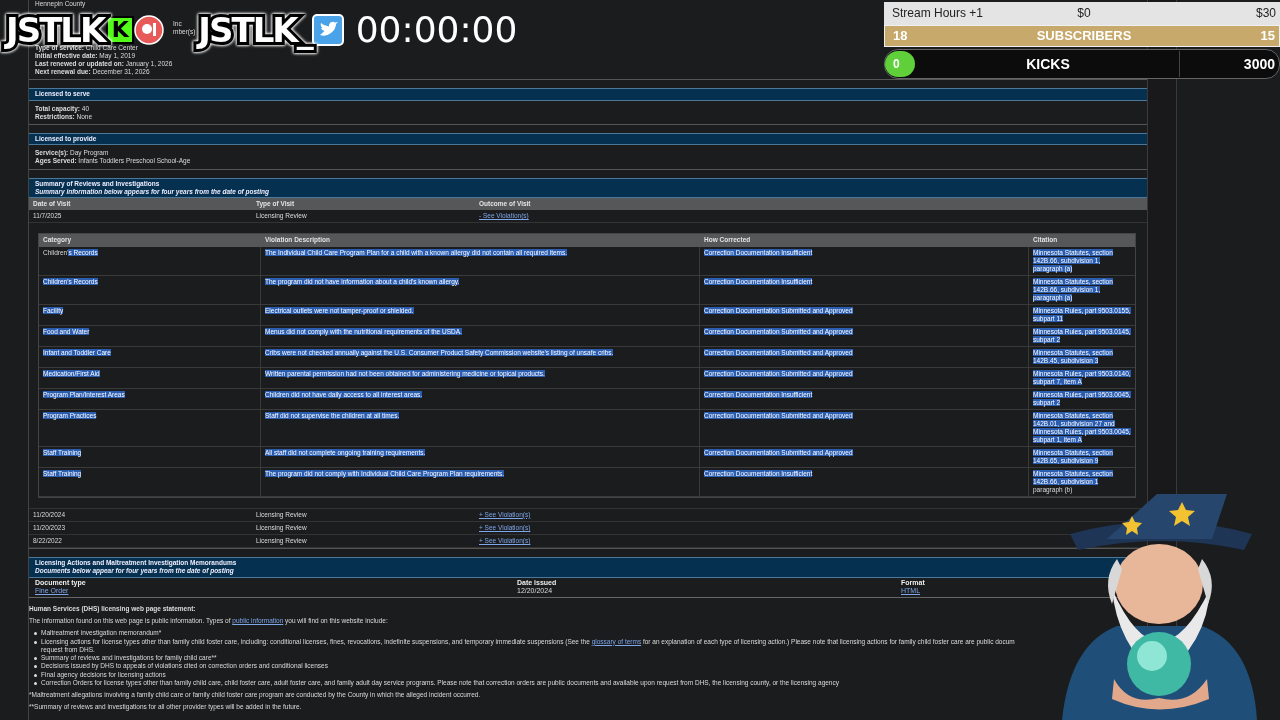 This screenshot has height=720, width=1280. I want to click on kick-logo: K, so click(120, 30).